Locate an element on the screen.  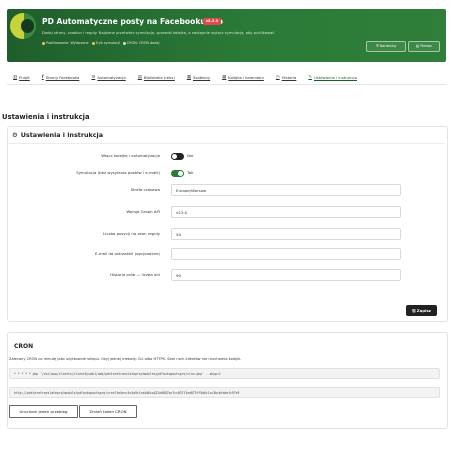
timezone-label: Strefa czasowa is located at coordinates (145, 189).